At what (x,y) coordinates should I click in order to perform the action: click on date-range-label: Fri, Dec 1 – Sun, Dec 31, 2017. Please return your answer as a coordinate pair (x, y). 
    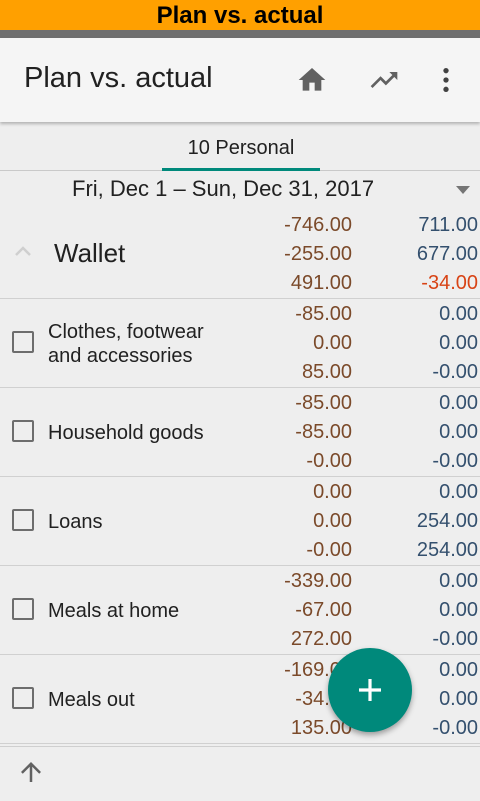
    Looking at the image, I should click on (223, 188).